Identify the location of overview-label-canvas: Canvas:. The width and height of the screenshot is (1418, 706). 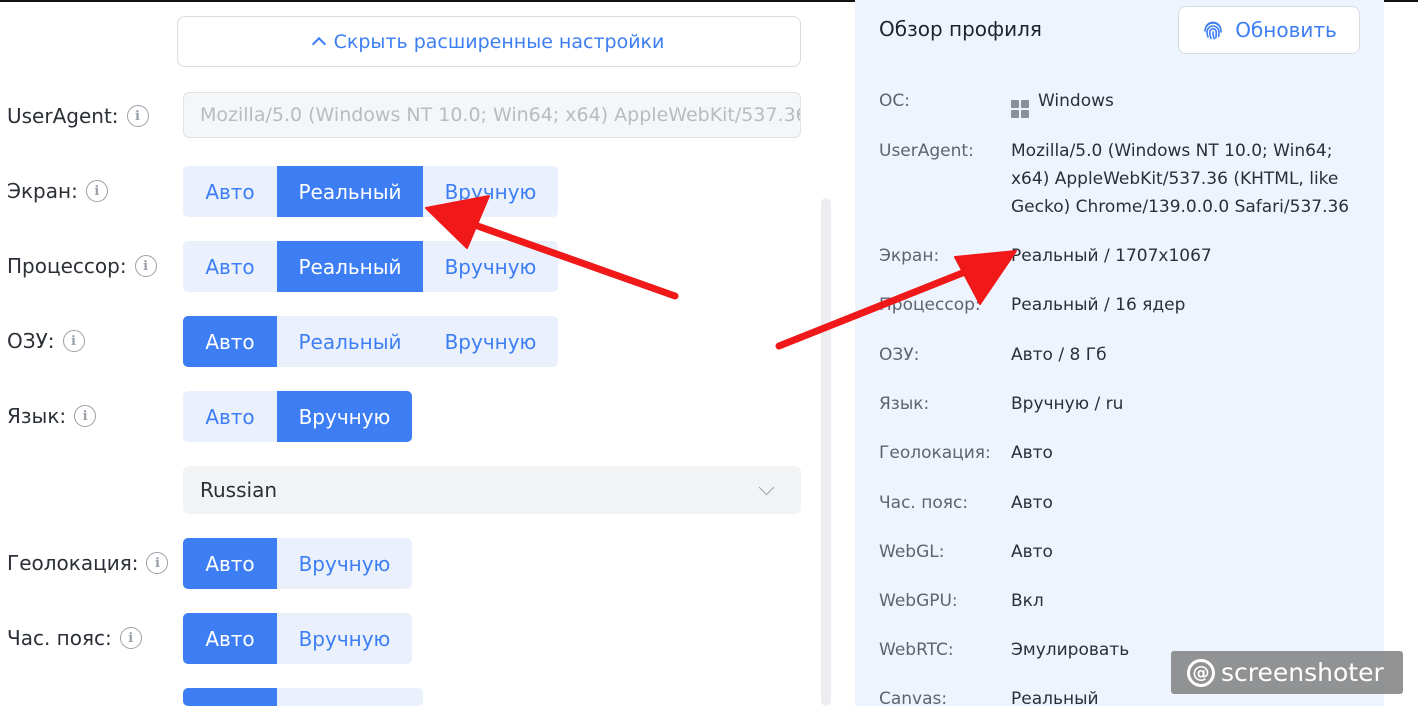
(913, 697).